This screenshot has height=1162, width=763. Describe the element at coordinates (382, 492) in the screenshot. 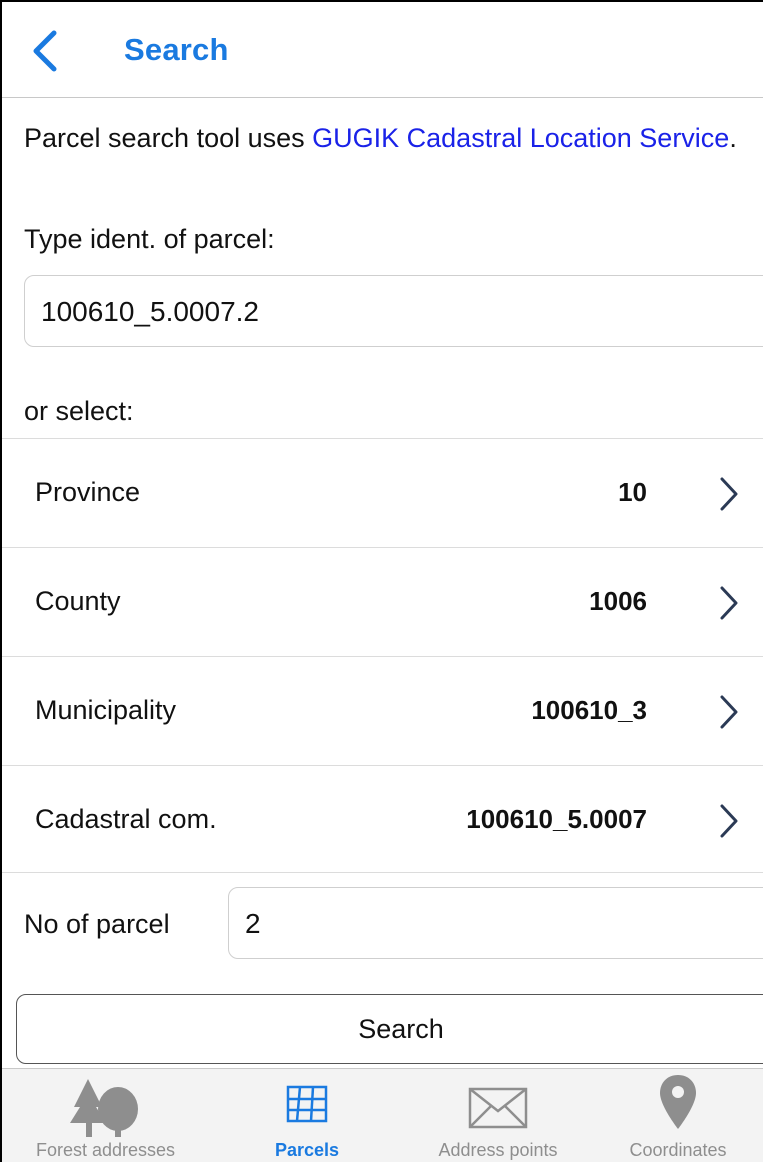

I see `select-row-province: Province 10` at that location.